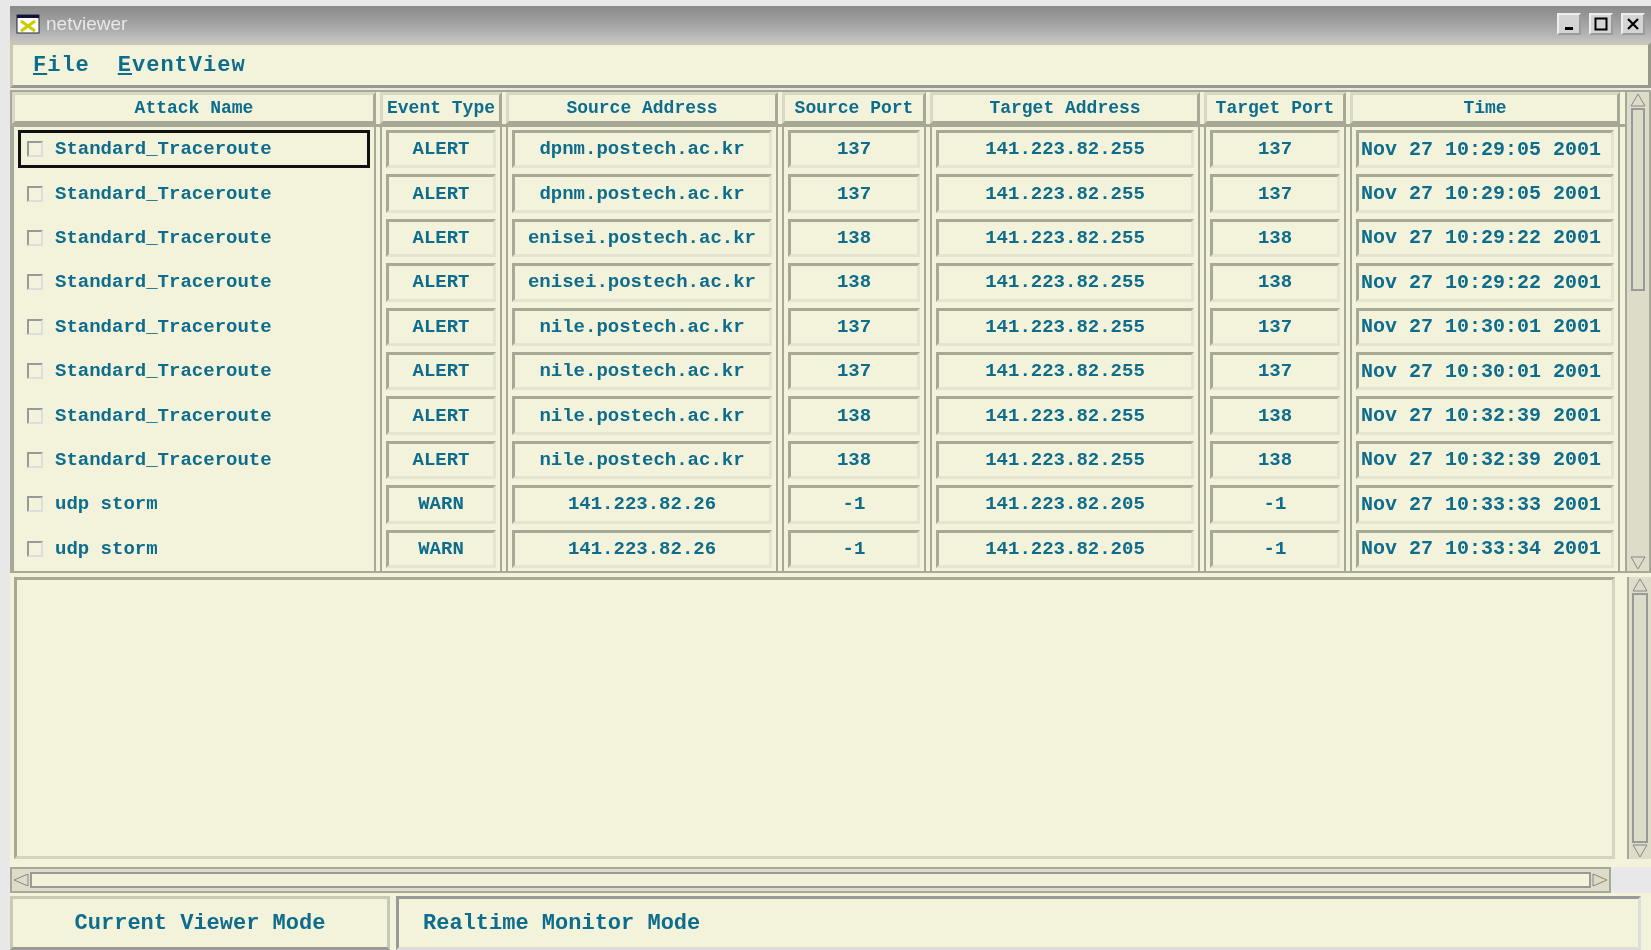 The image size is (1651, 950). I want to click on menu-item: EventView, so click(181, 65).